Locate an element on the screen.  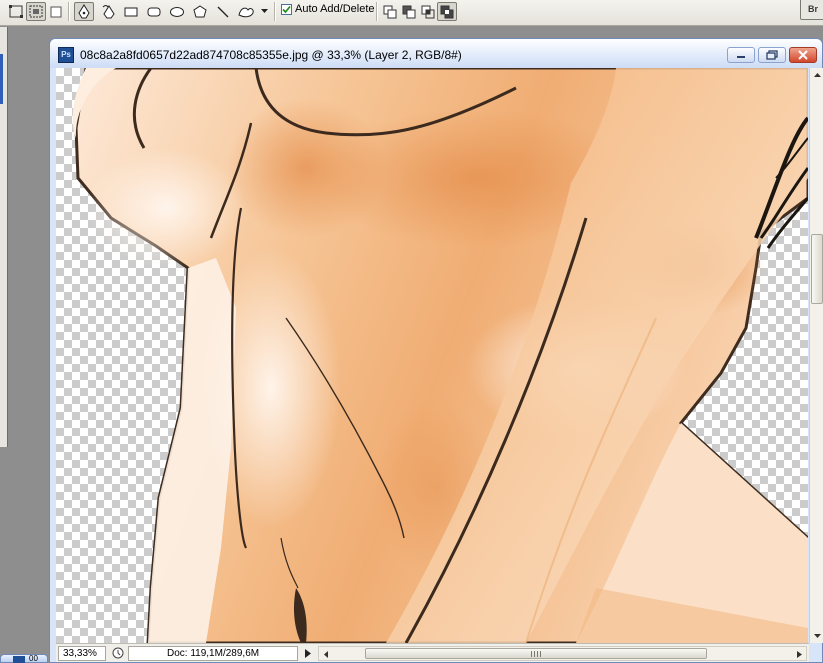
subtract-from-path-icon is located at coordinates (409, 11).